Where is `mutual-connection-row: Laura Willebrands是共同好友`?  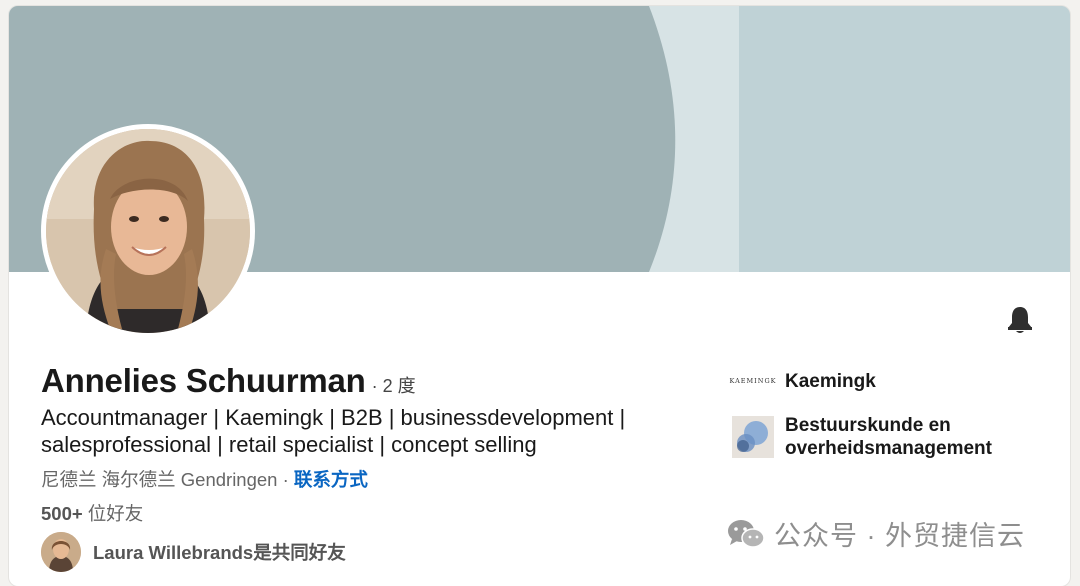
mutual-connection-row: Laura Willebrands是共同好友 is located at coordinates (193, 552).